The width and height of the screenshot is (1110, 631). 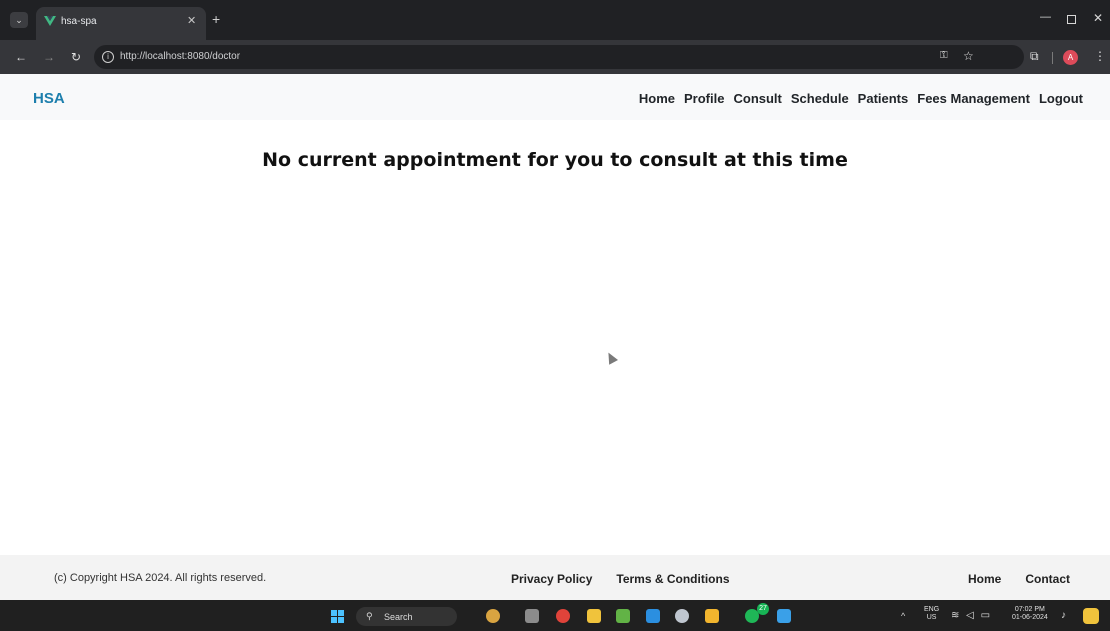 I want to click on footer-contact: Contact, so click(x=1047, y=579).